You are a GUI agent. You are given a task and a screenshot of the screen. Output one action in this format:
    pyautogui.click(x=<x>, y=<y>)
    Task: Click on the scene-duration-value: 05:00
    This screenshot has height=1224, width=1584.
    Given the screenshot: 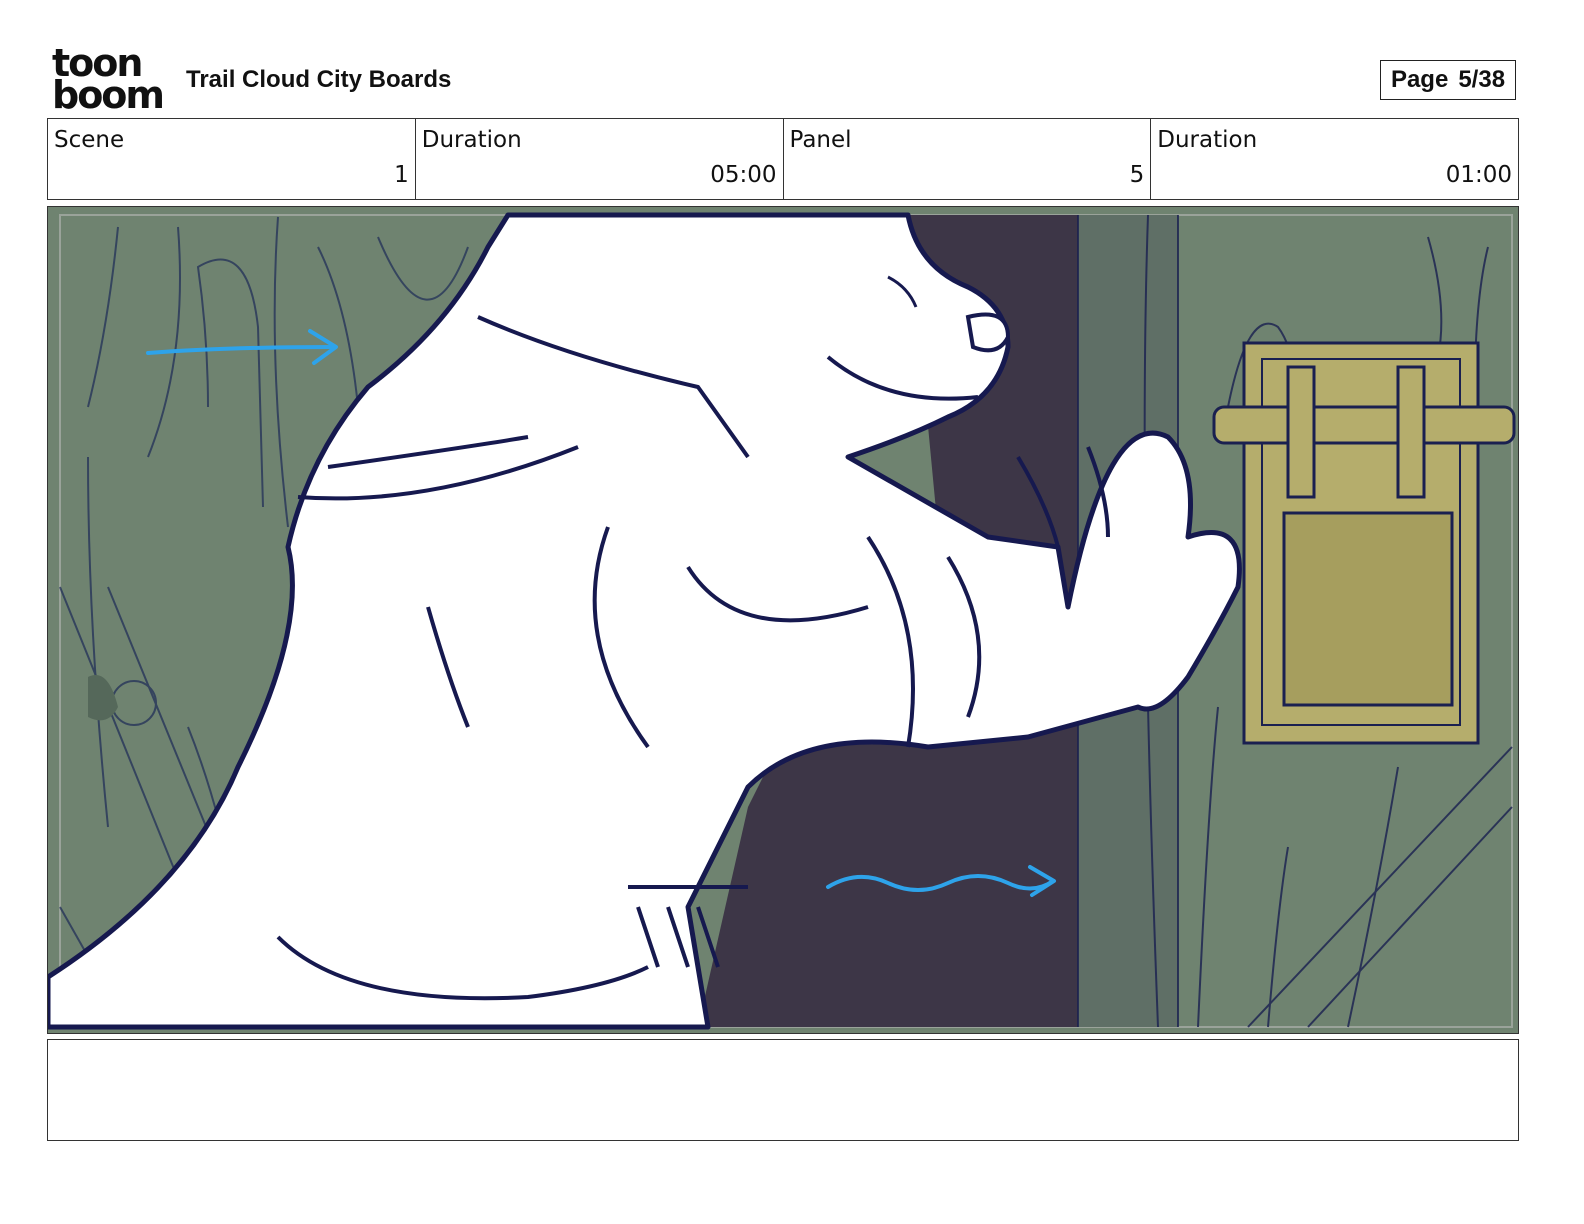 What is the action you would take?
    pyautogui.click(x=743, y=175)
    